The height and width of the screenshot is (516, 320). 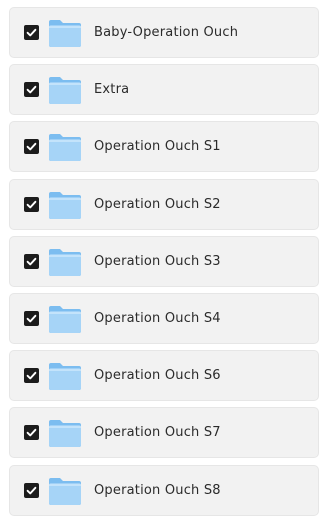 I want to click on folder-name: Operation Ouch S2, so click(x=157, y=204).